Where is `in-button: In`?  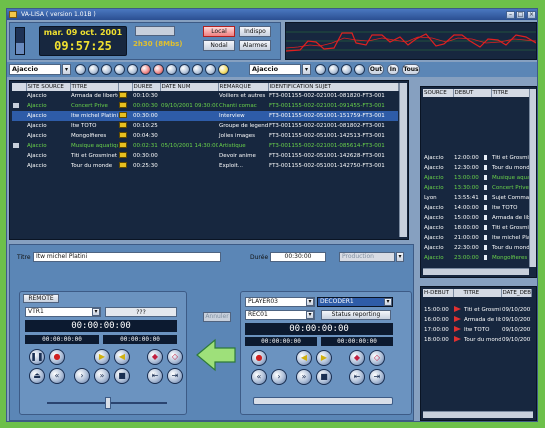
in-button: In is located at coordinates (393, 69).